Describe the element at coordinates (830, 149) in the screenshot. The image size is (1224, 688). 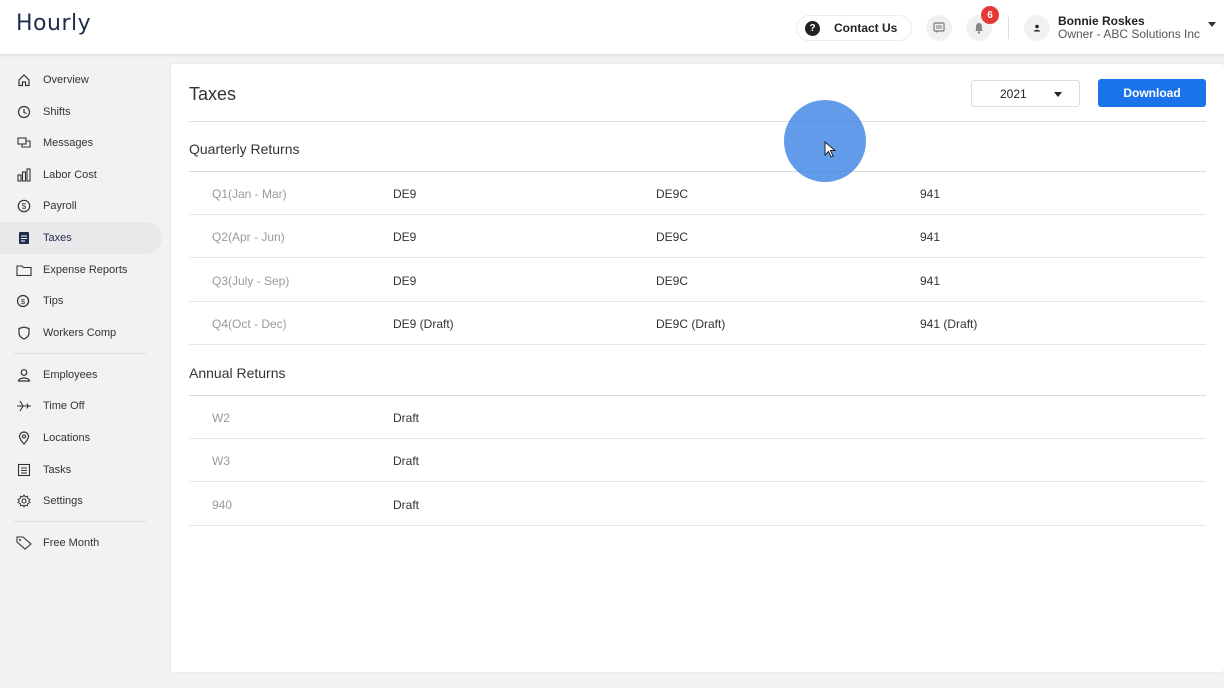
I see `mouse-pointer-icon` at that location.